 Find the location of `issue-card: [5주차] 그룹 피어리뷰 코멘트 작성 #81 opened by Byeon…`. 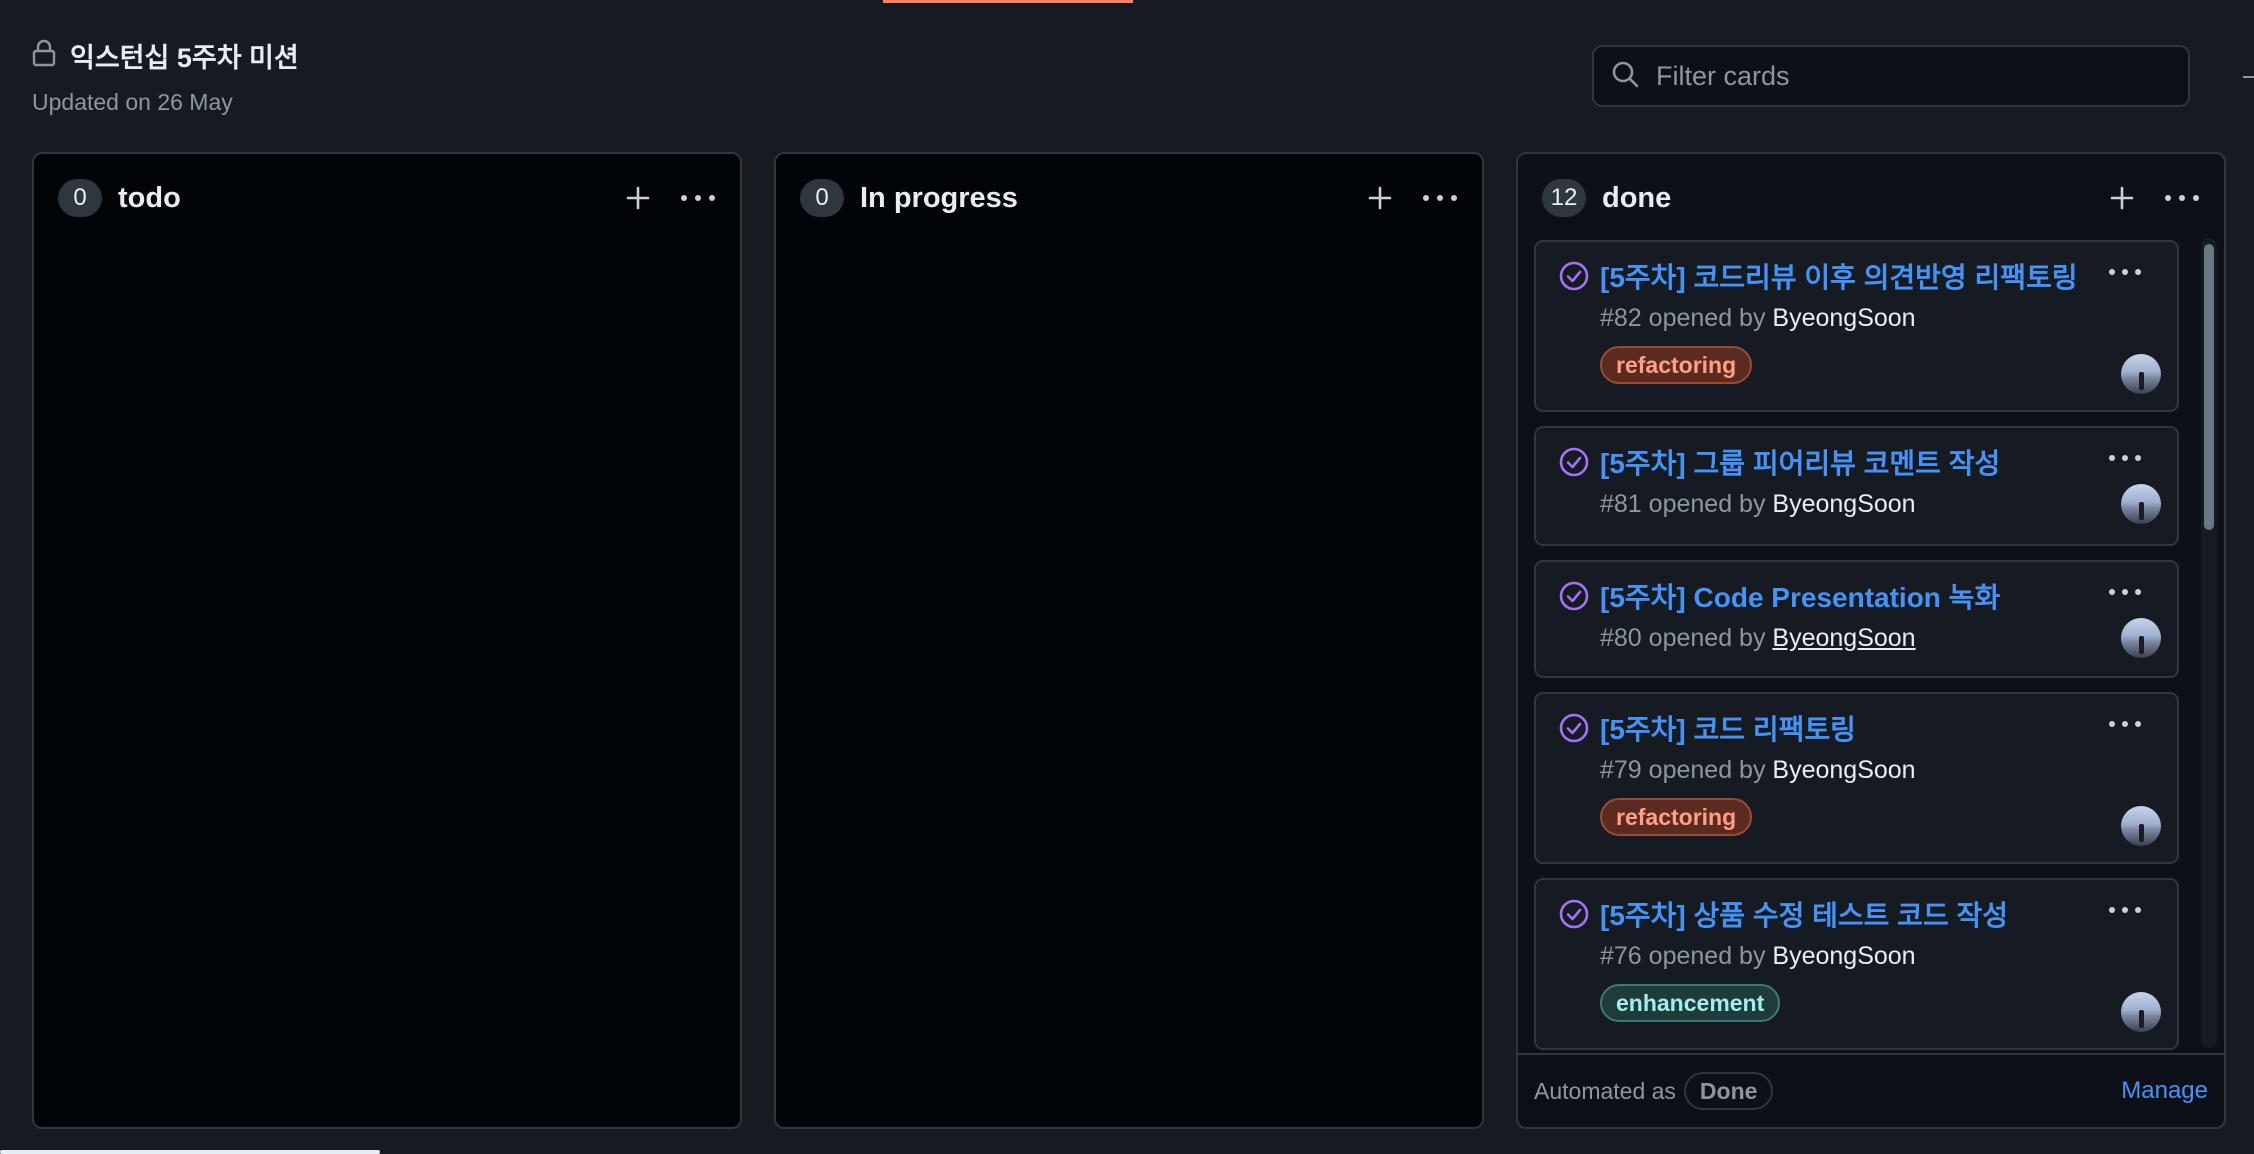

issue-card: [5주차] 그룹 피어리뷰 코멘트 작성 #81 opened by Byeon… is located at coordinates (1856, 486).